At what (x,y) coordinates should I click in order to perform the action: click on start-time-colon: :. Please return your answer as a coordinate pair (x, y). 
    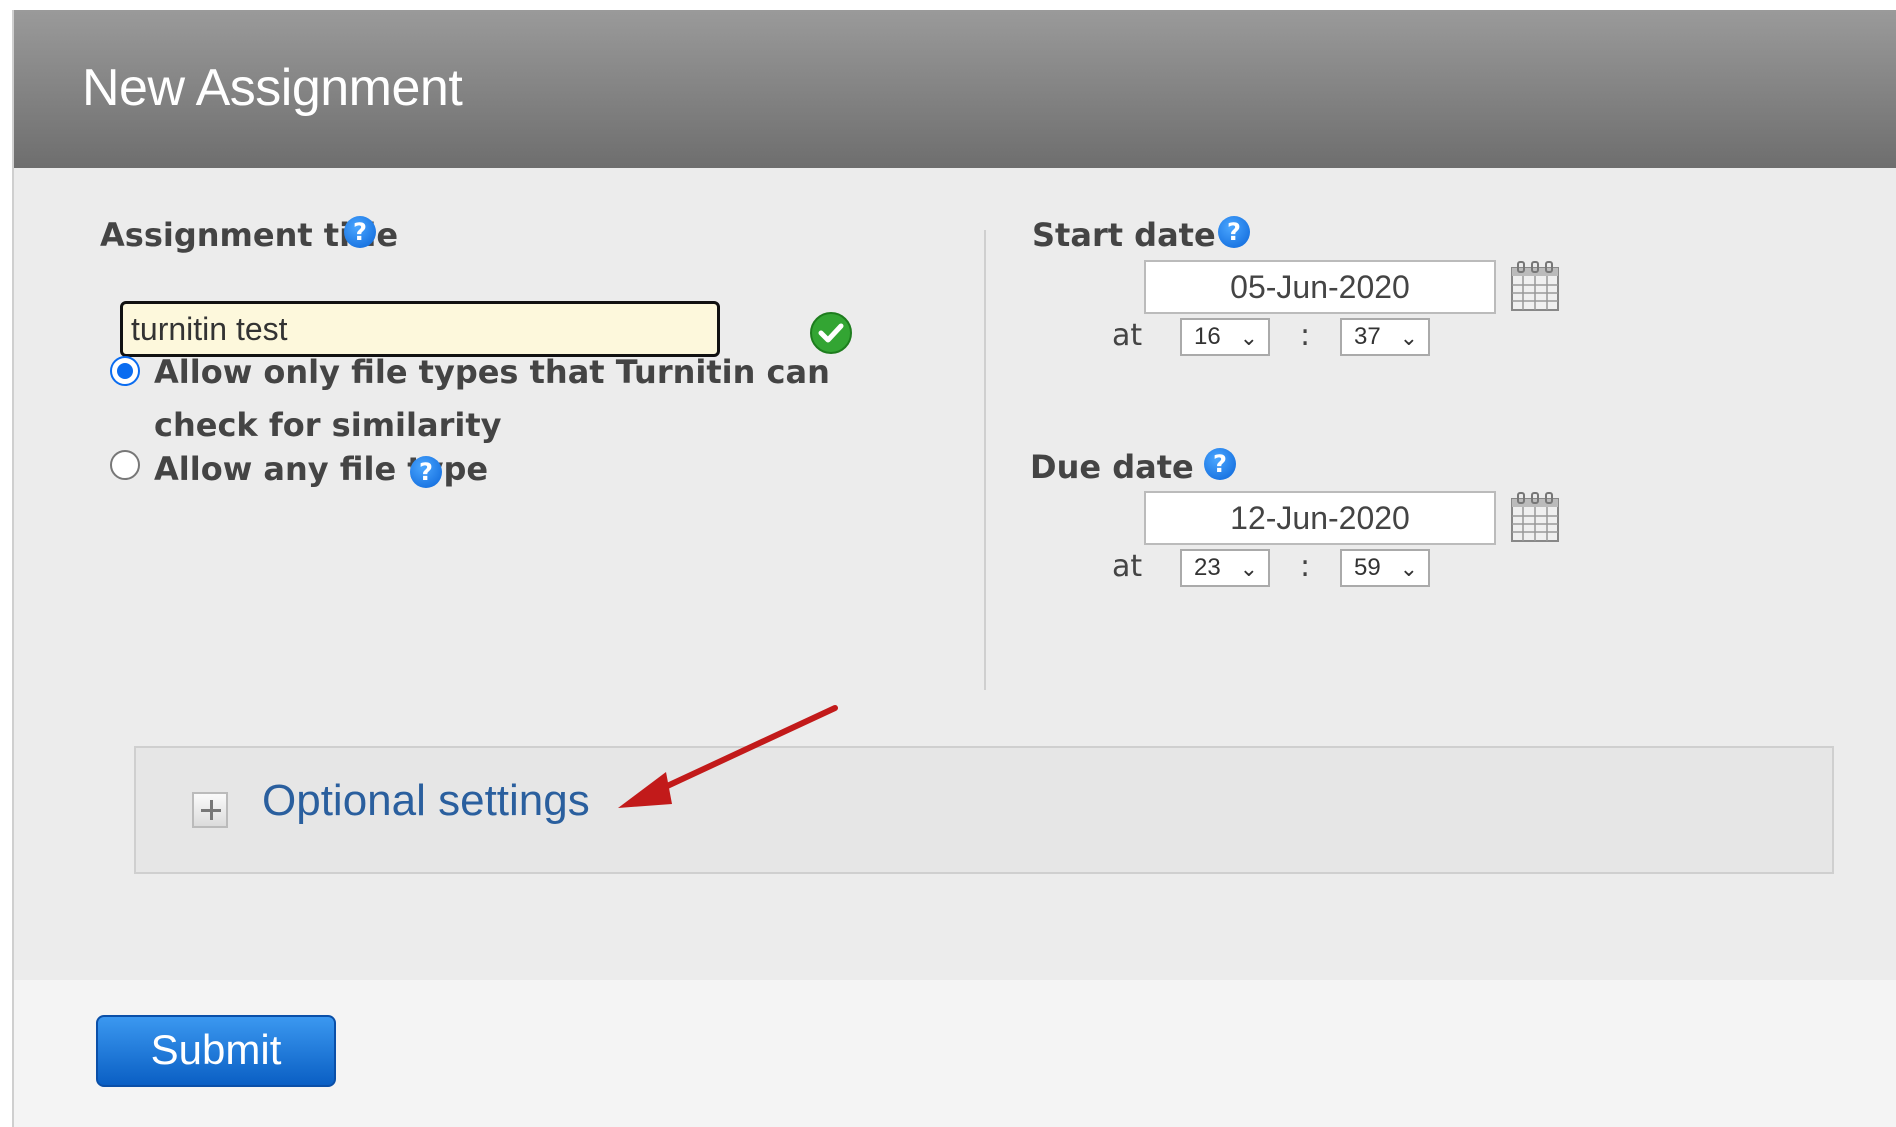
    Looking at the image, I should click on (1305, 335).